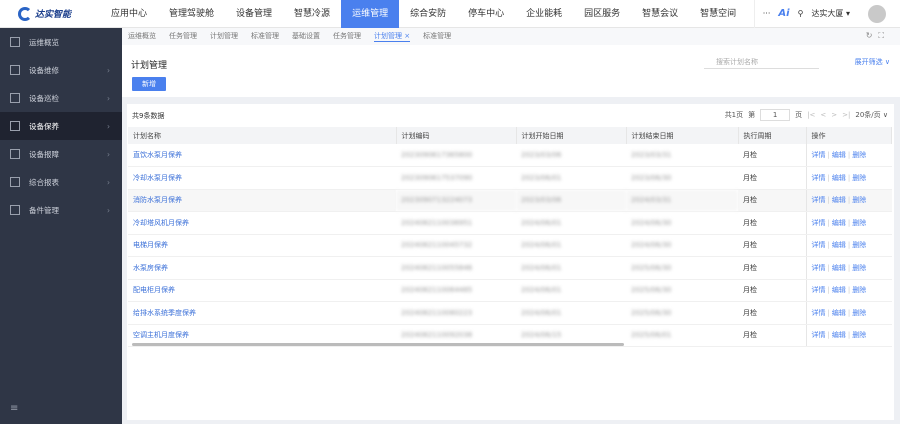 Image resolution: width=900 pixels, height=424 pixels. I want to click on nav-item: 智慧空间, so click(718, 14).